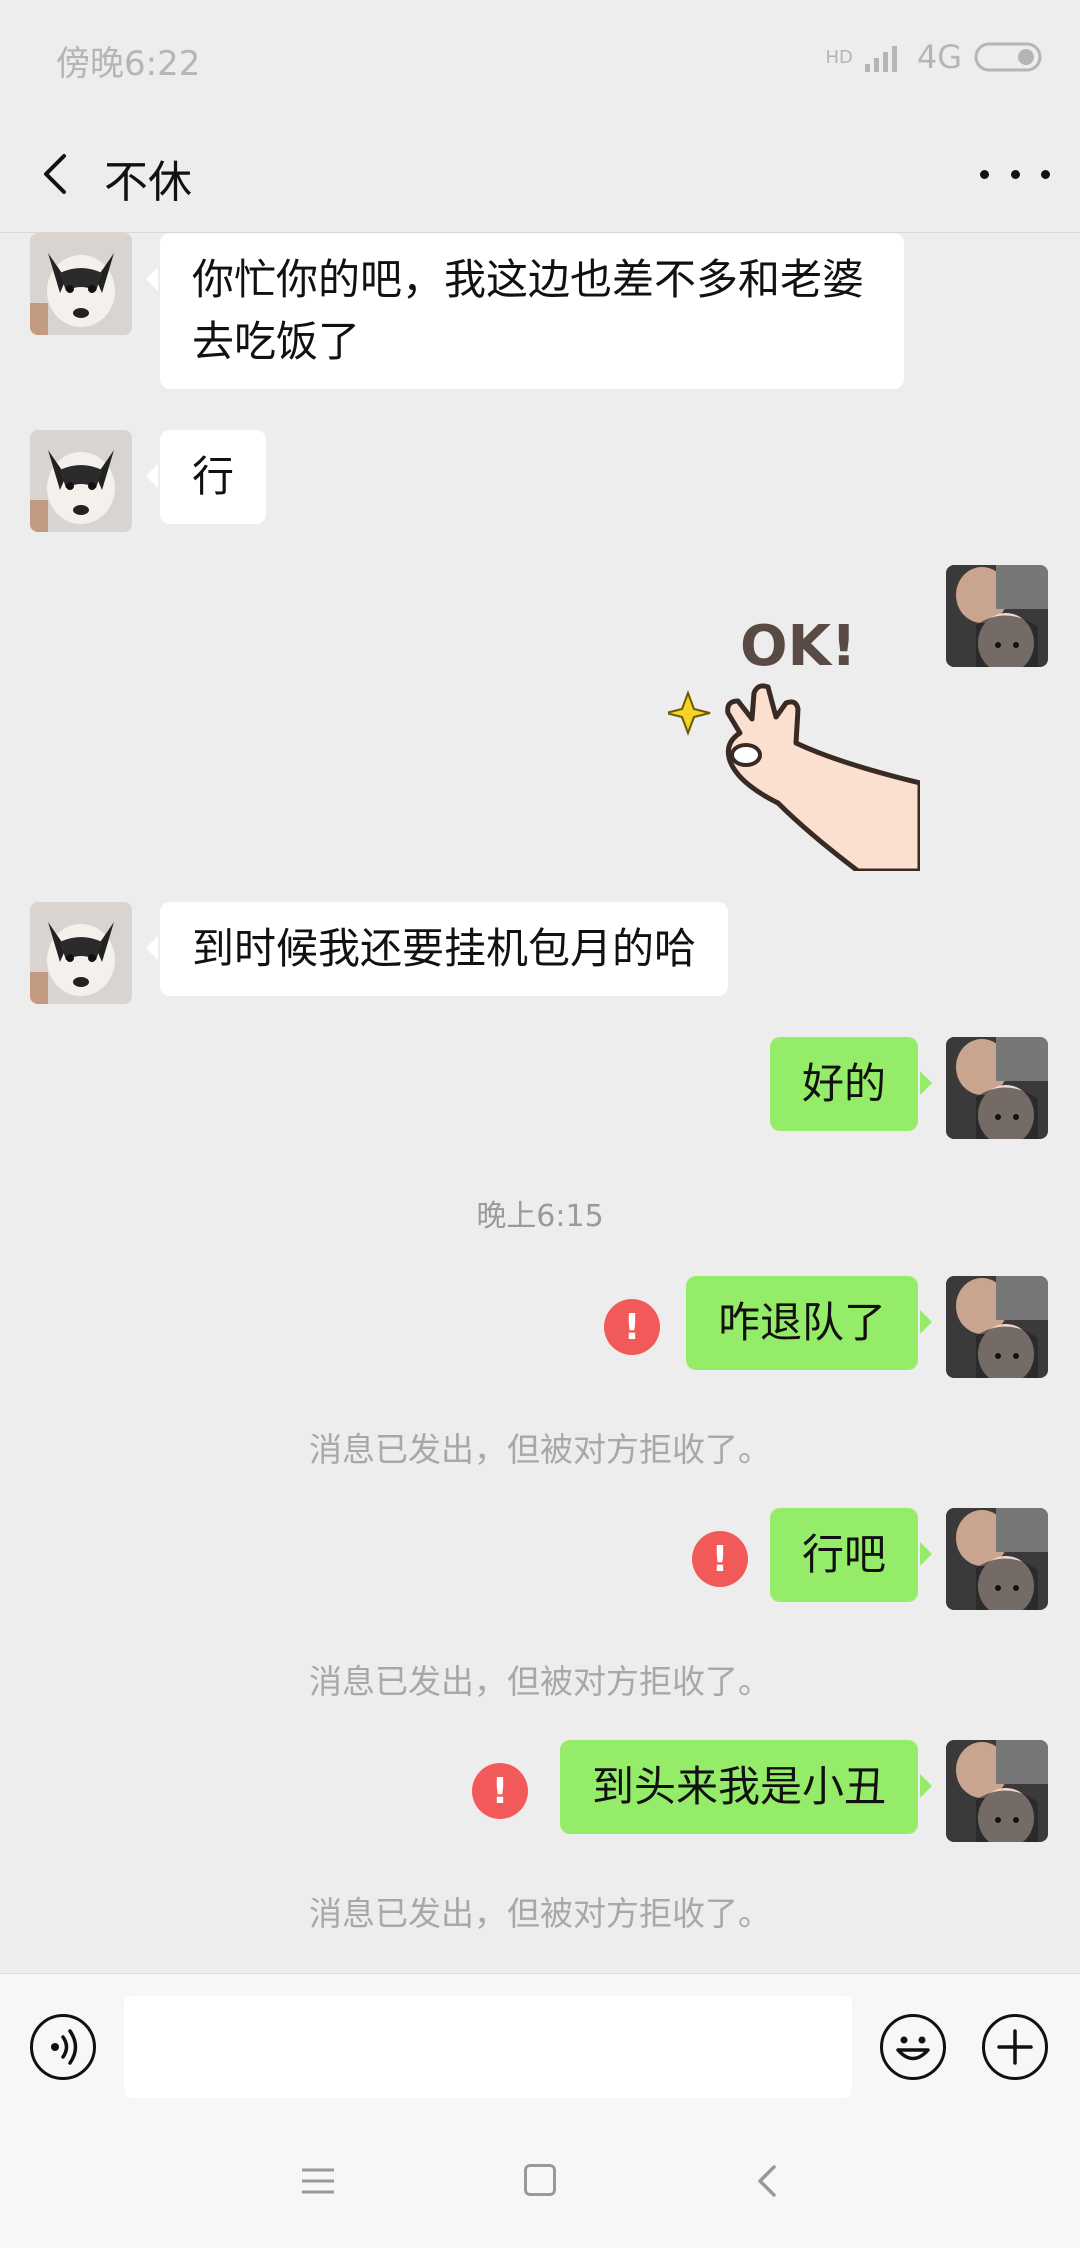 Image resolution: width=1080 pixels, height=2248 pixels. I want to click on system-nav-bar, so click(540, 2184).